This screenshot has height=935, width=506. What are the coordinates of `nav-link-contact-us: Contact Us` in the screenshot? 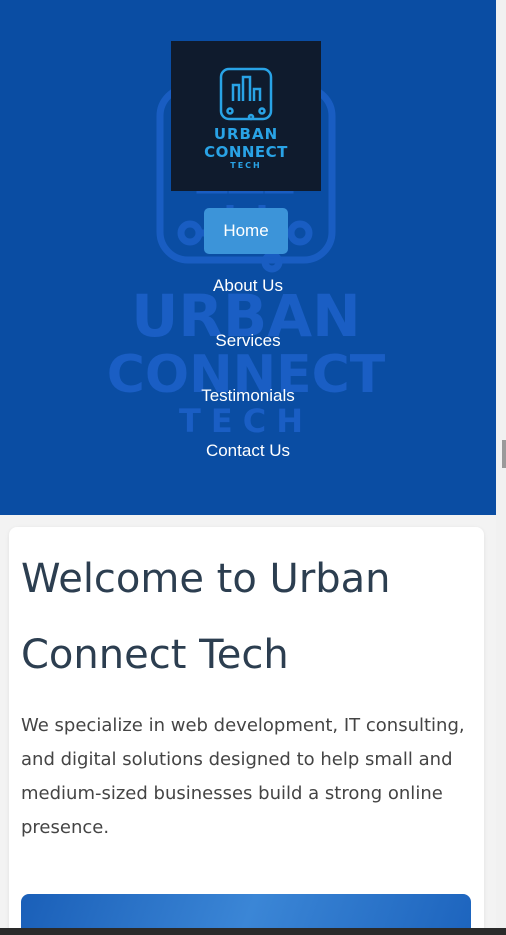 It's located at (248, 451).